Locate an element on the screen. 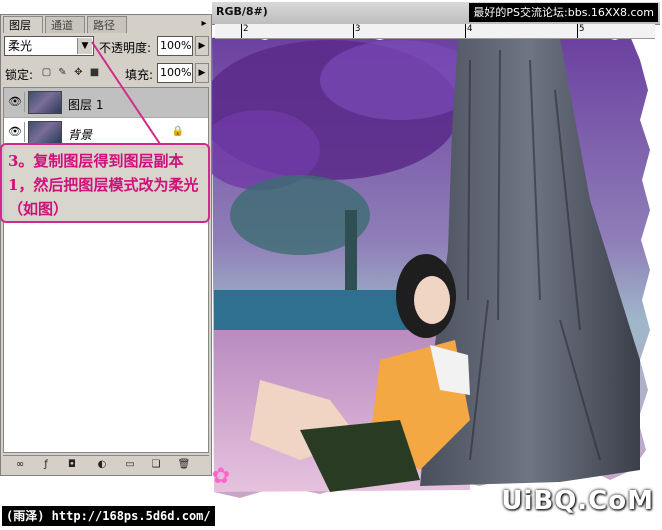  adjustment-icon: ◐ is located at coordinates (102, 464).